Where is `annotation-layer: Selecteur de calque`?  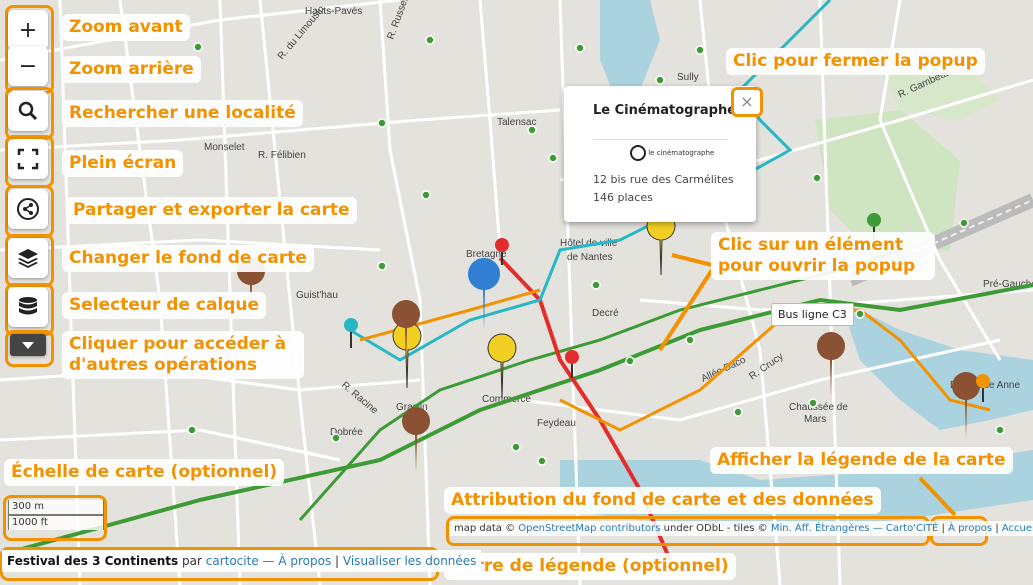
annotation-layer: Selecteur de calque is located at coordinates (164, 305).